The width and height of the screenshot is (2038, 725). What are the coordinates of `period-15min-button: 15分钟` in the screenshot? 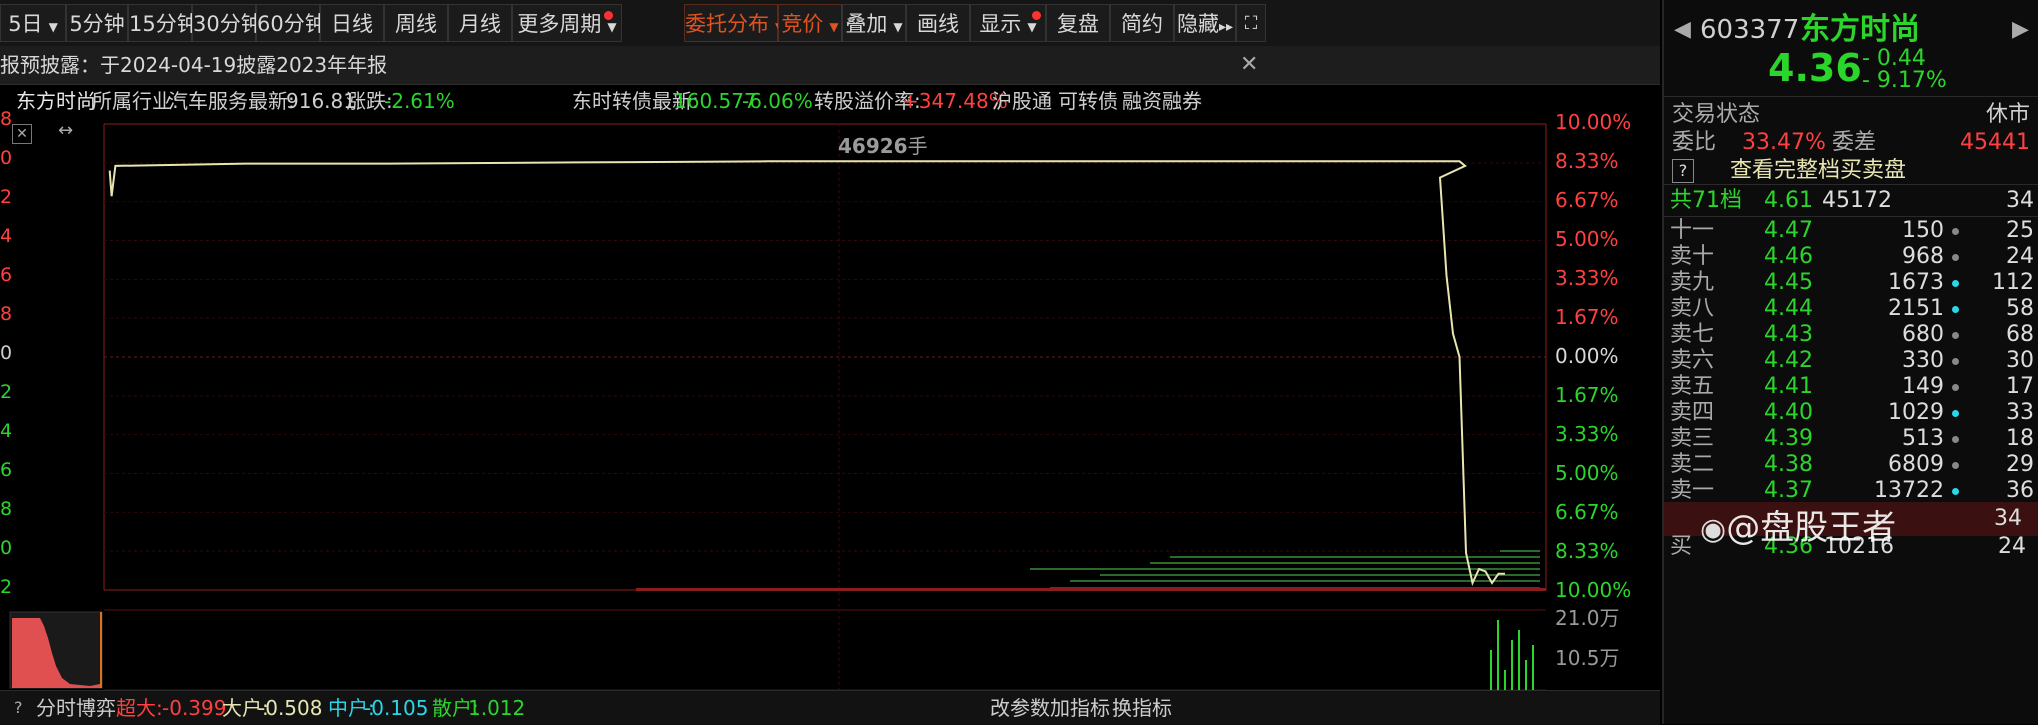 It's located at (163, 23).